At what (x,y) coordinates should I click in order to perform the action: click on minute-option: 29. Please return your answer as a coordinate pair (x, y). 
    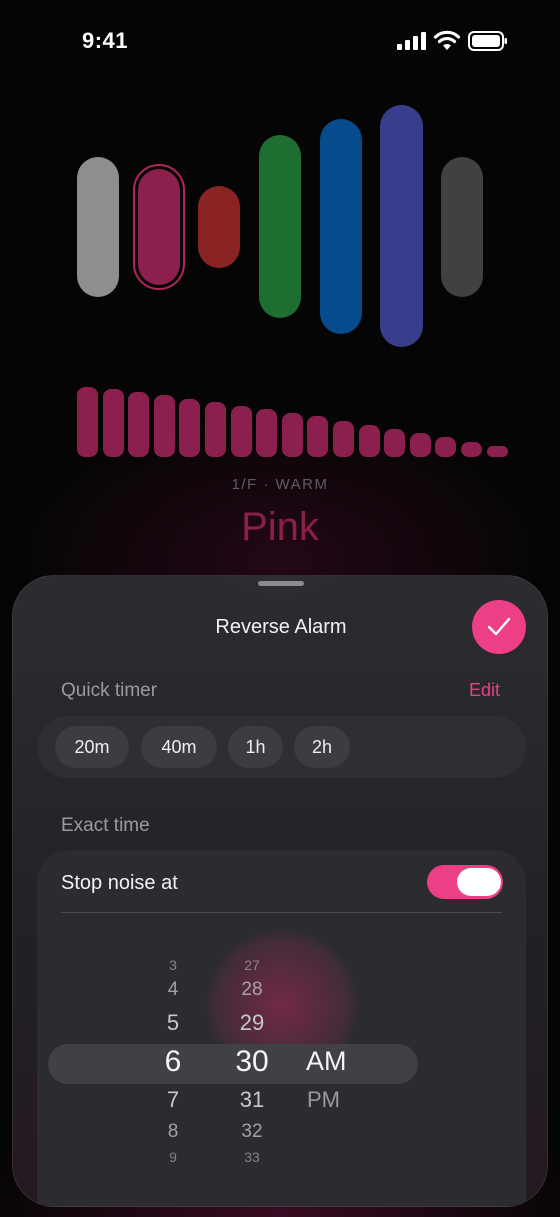
    Looking at the image, I should click on (252, 1023).